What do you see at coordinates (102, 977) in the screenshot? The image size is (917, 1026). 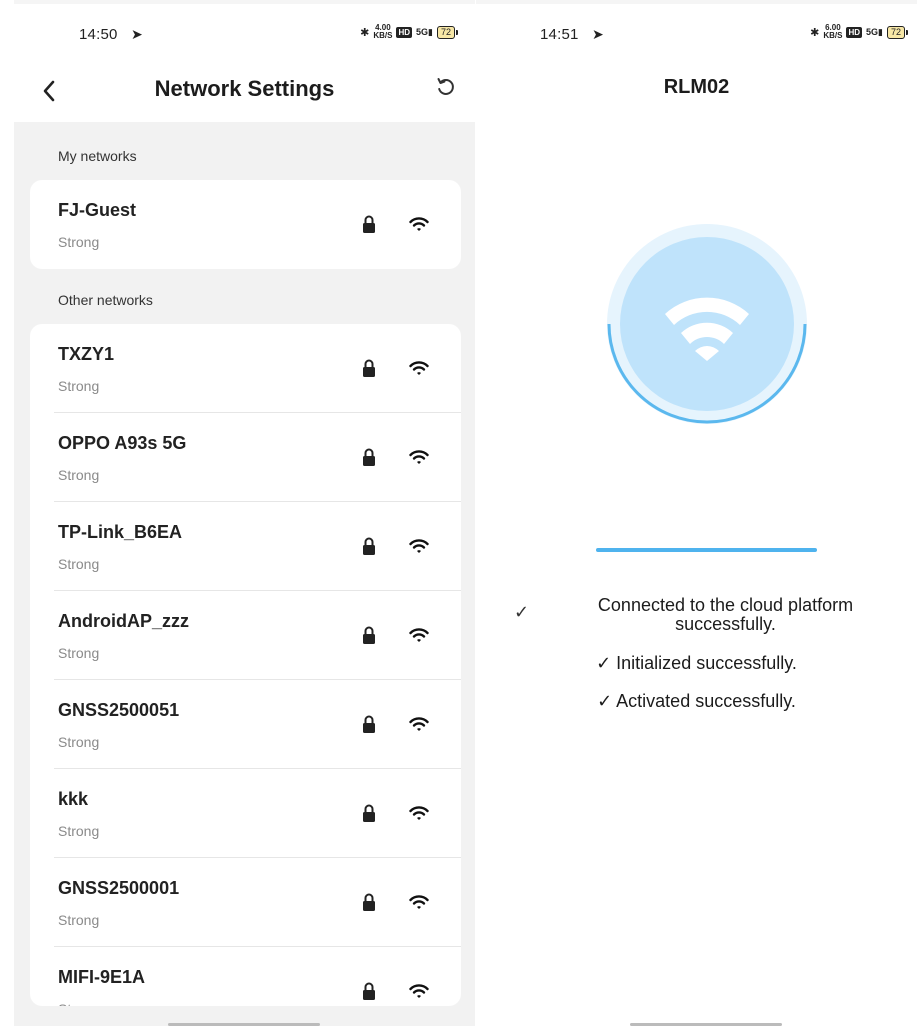 I see `network-name: MIFI-9E1A` at bounding box center [102, 977].